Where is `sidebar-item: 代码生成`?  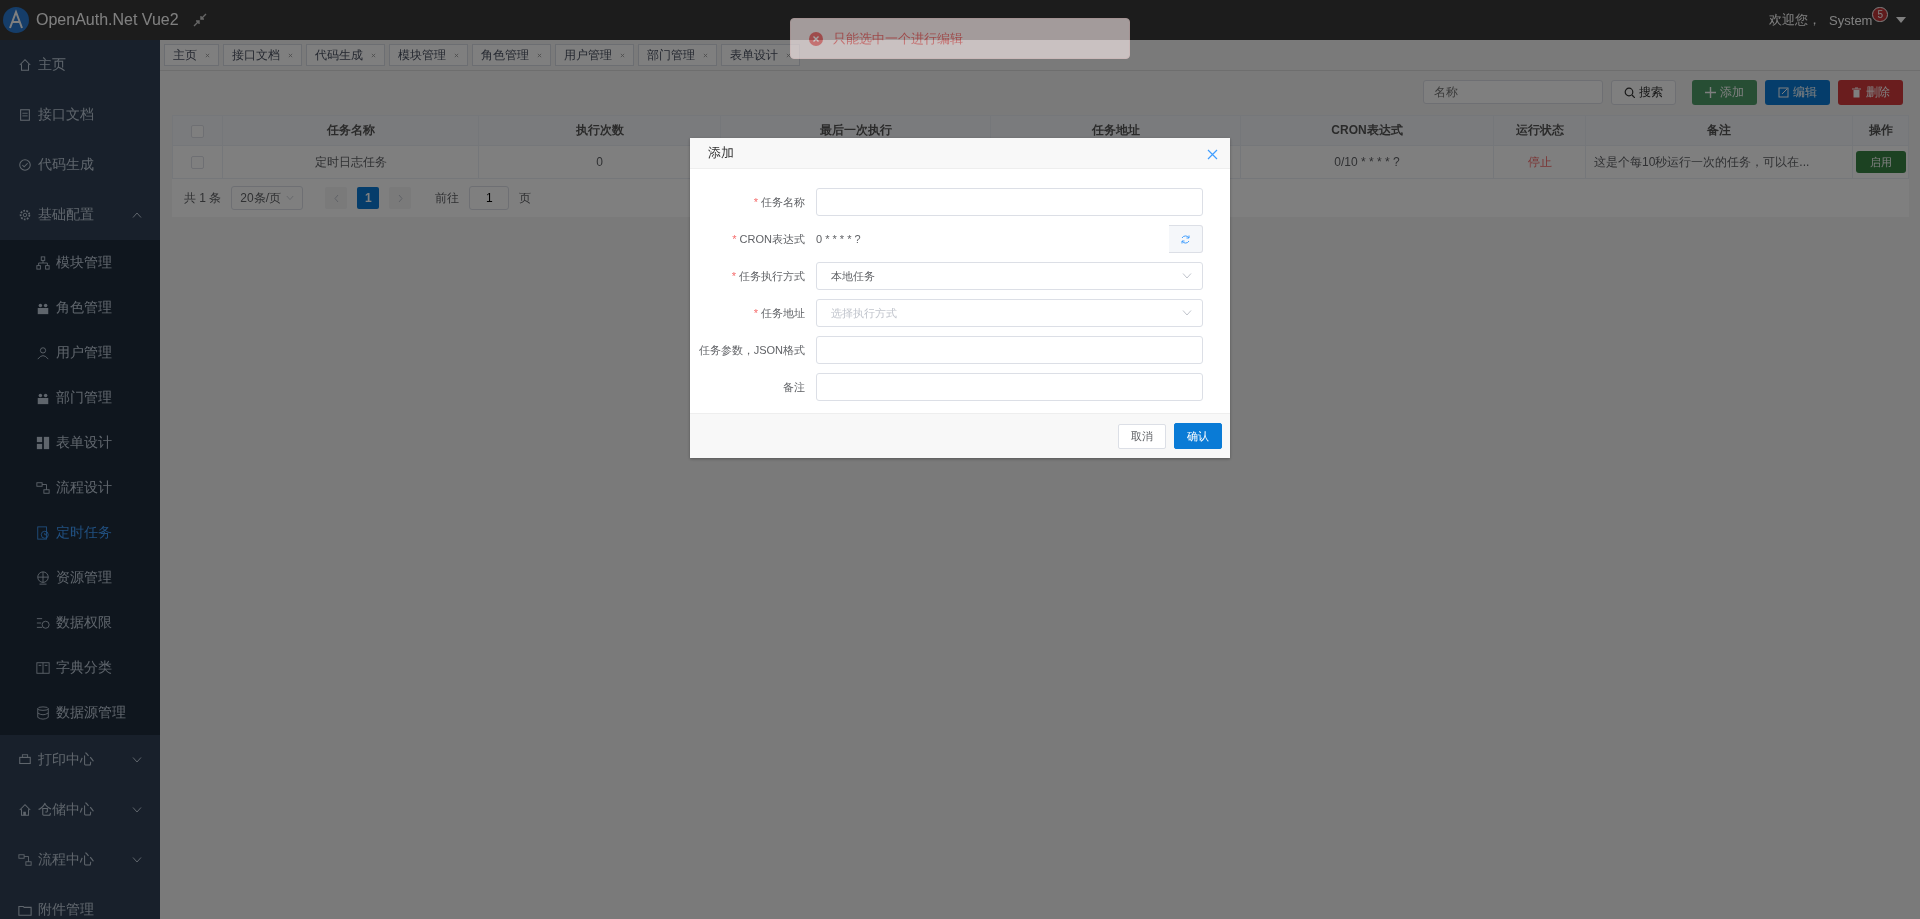
sidebar-item: 代码生成 is located at coordinates (80, 165).